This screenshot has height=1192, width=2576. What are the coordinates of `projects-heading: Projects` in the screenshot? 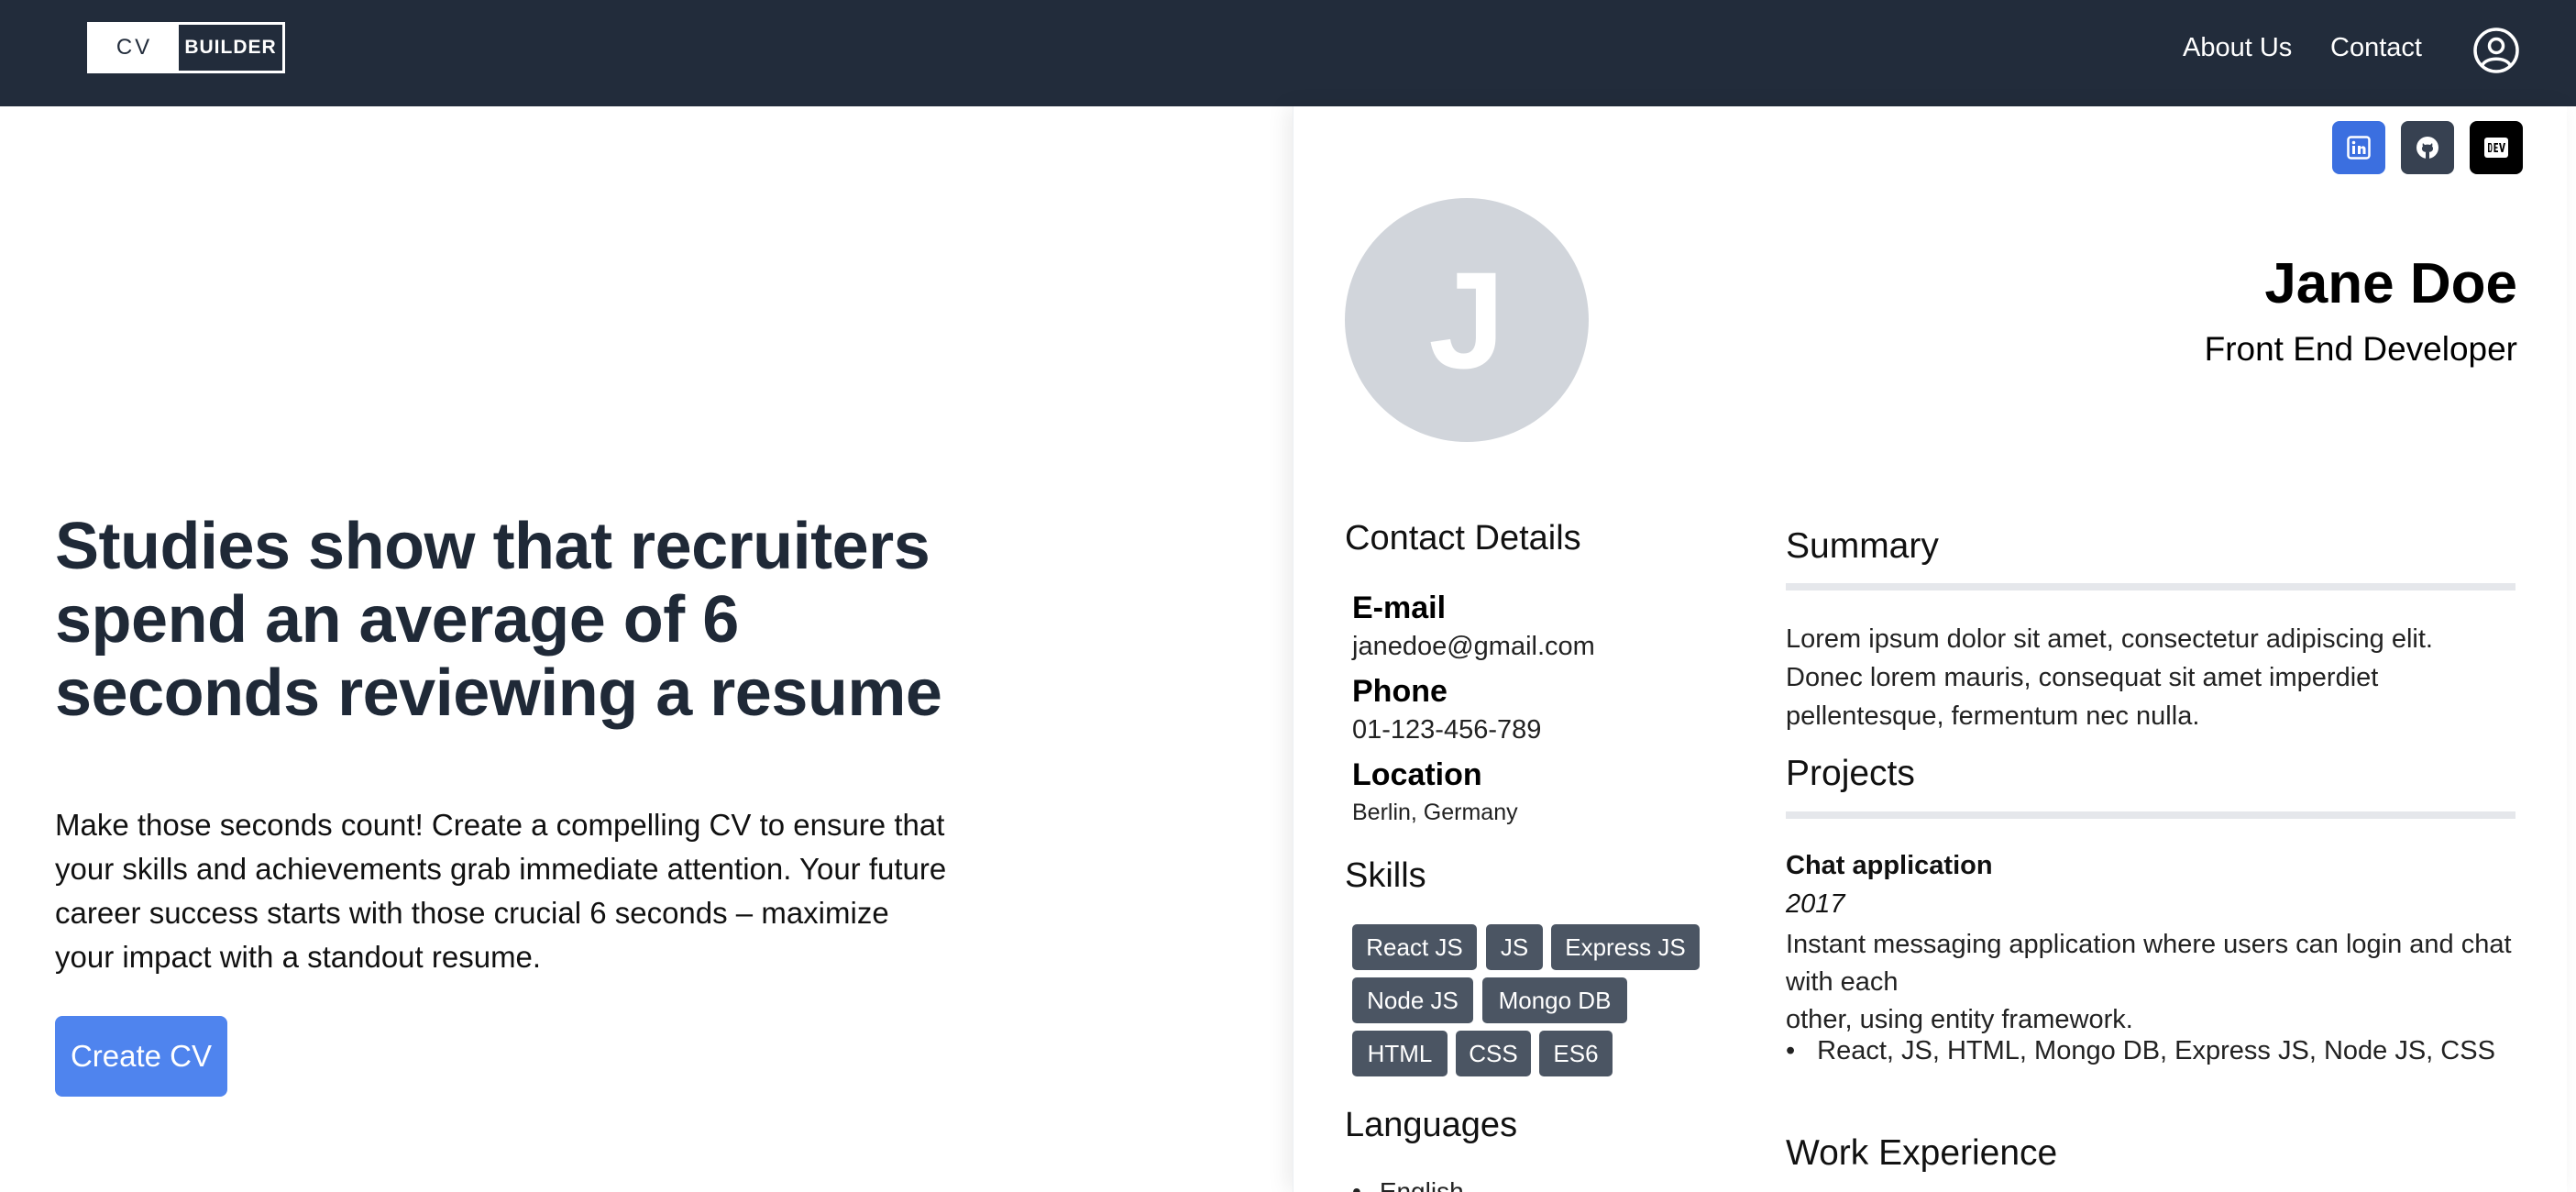 It's located at (1850, 774).